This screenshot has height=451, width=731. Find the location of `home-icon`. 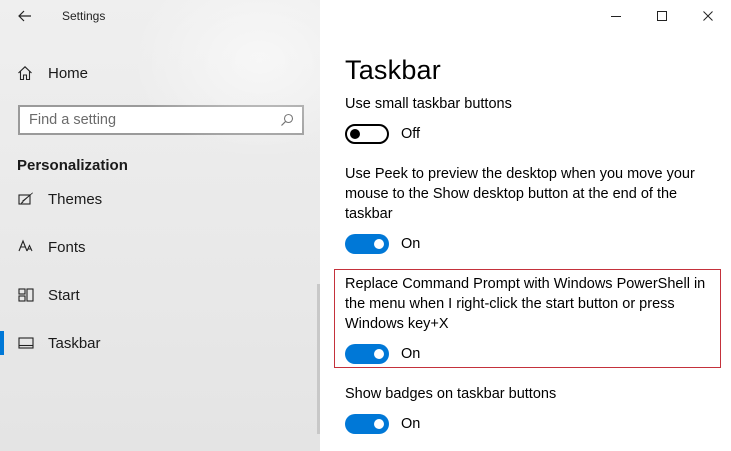

home-icon is located at coordinates (25, 73).